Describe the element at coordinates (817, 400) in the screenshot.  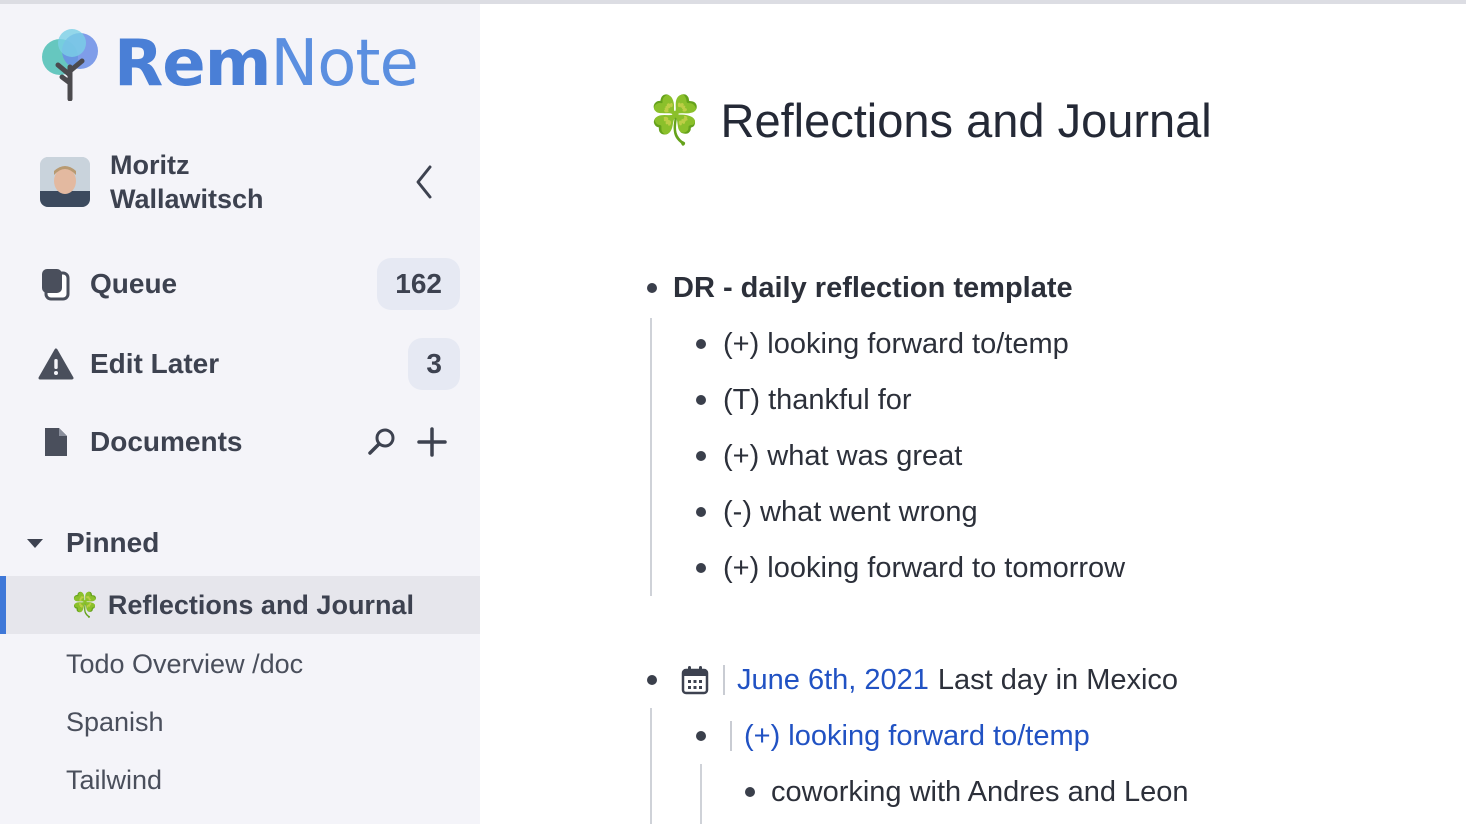
I see `rem-item: (T) thankful for` at that location.